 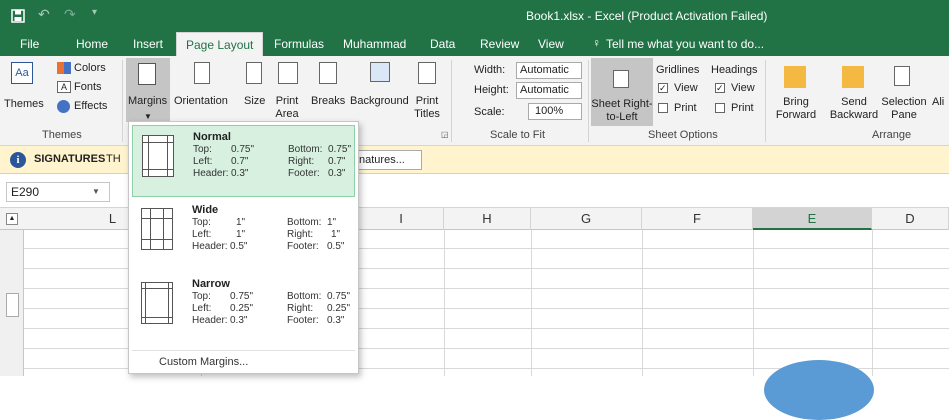 What do you see at coordinates (487, 219) in the screenshot?
I see `column-header-h: H` at bounding box center [487, 219].